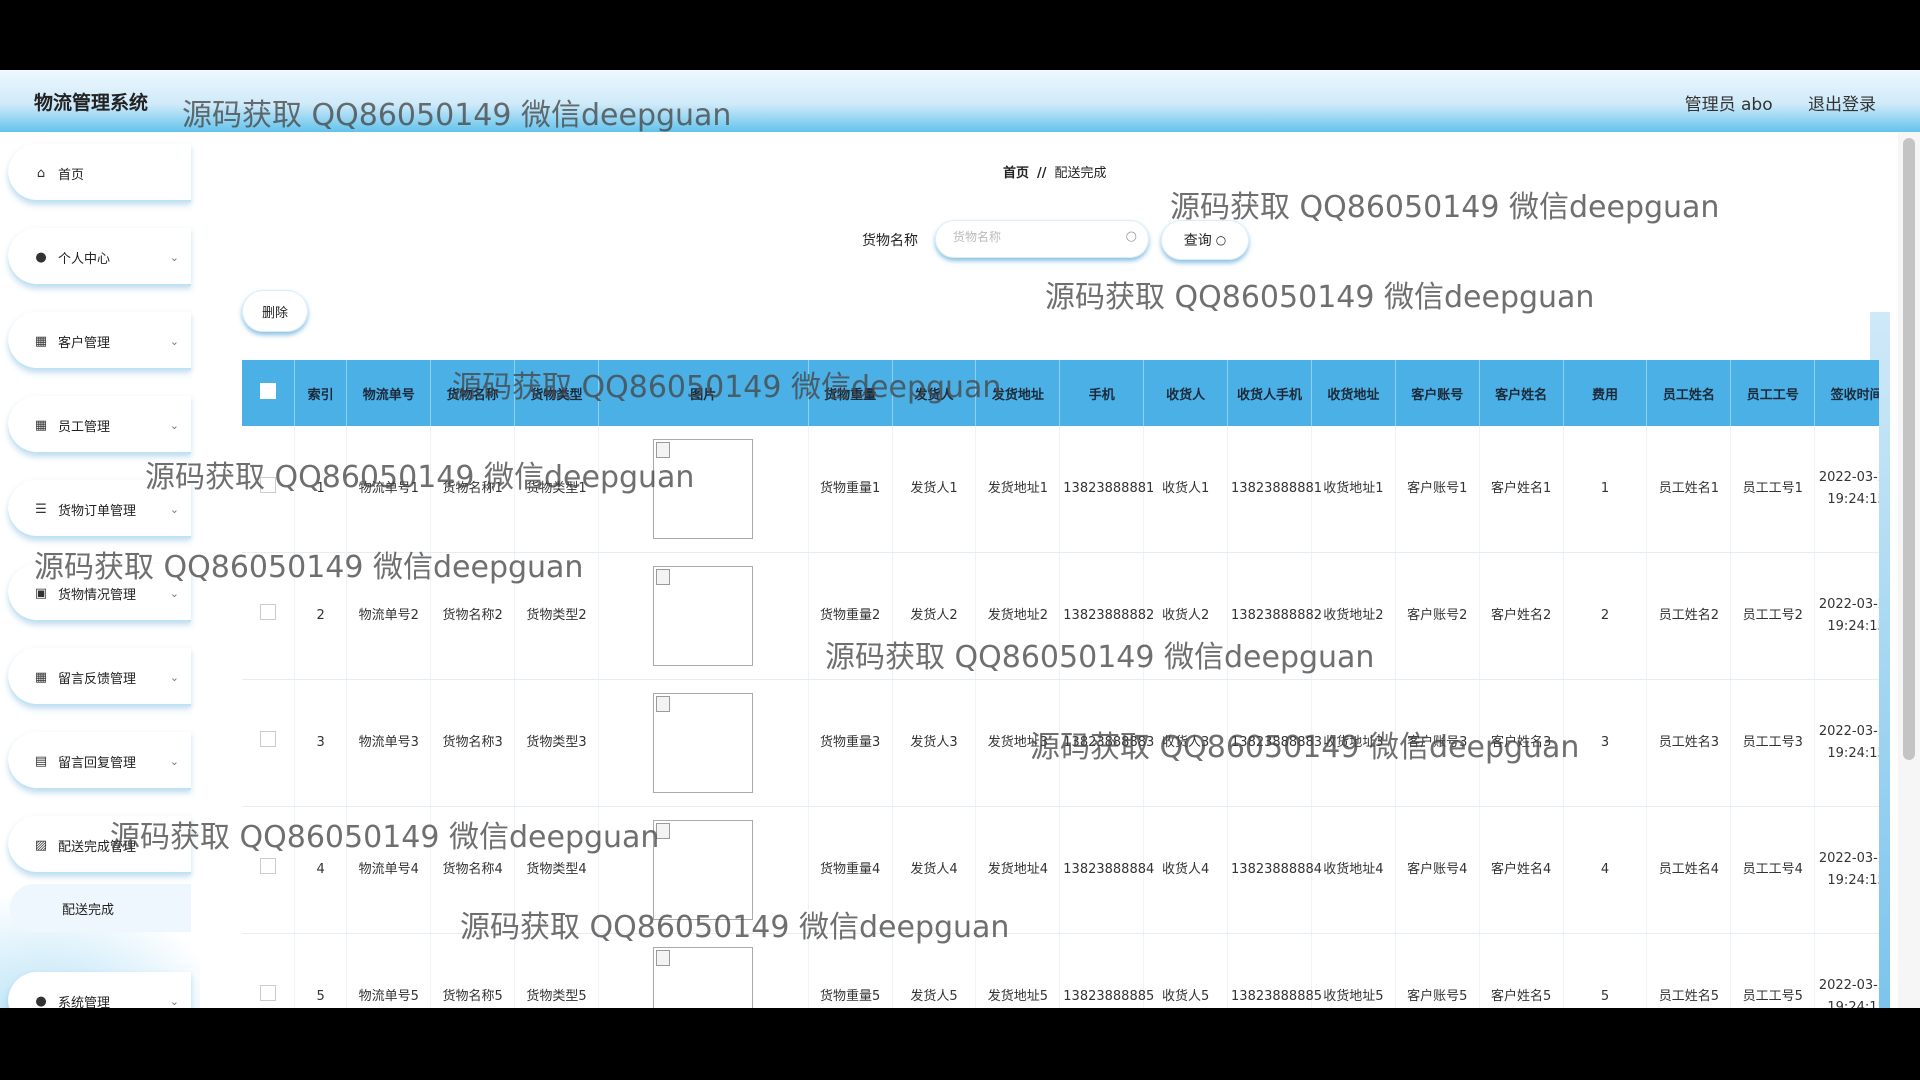  I want to click on goods-name-search-input, so click(1033, 237).